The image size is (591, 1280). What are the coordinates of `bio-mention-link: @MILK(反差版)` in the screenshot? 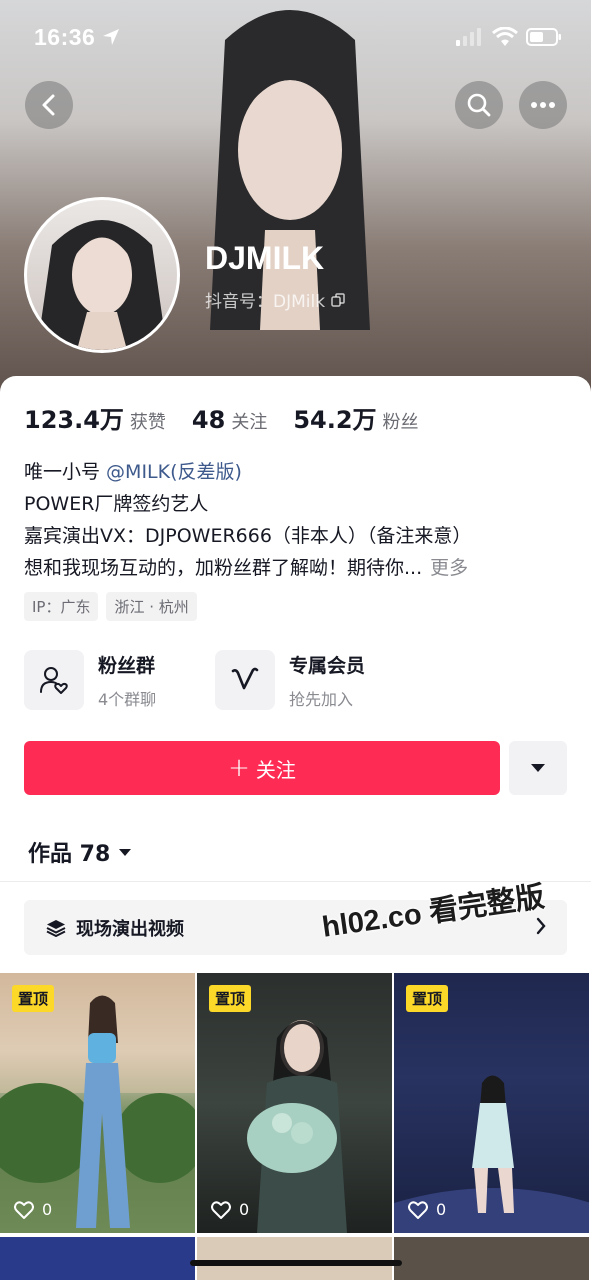 It's located at (174, 472).